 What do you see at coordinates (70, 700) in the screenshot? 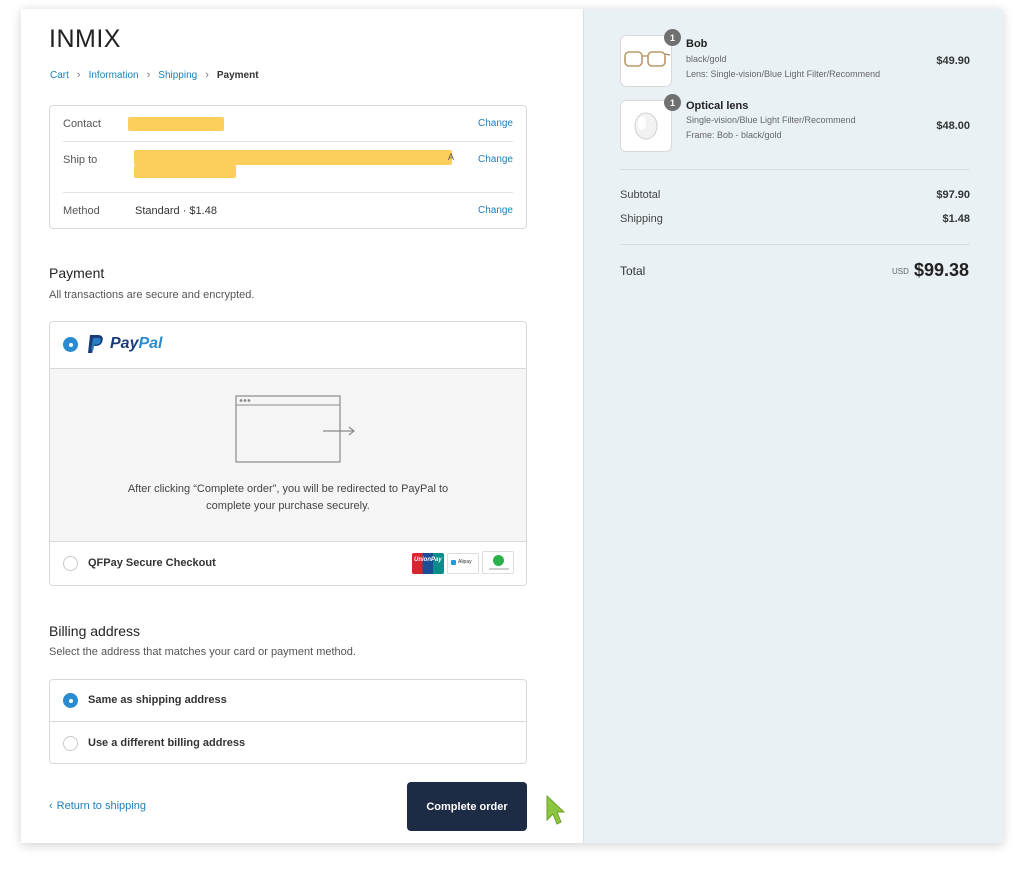
I see `billing-same-radio` at bounding box center [70, 700].